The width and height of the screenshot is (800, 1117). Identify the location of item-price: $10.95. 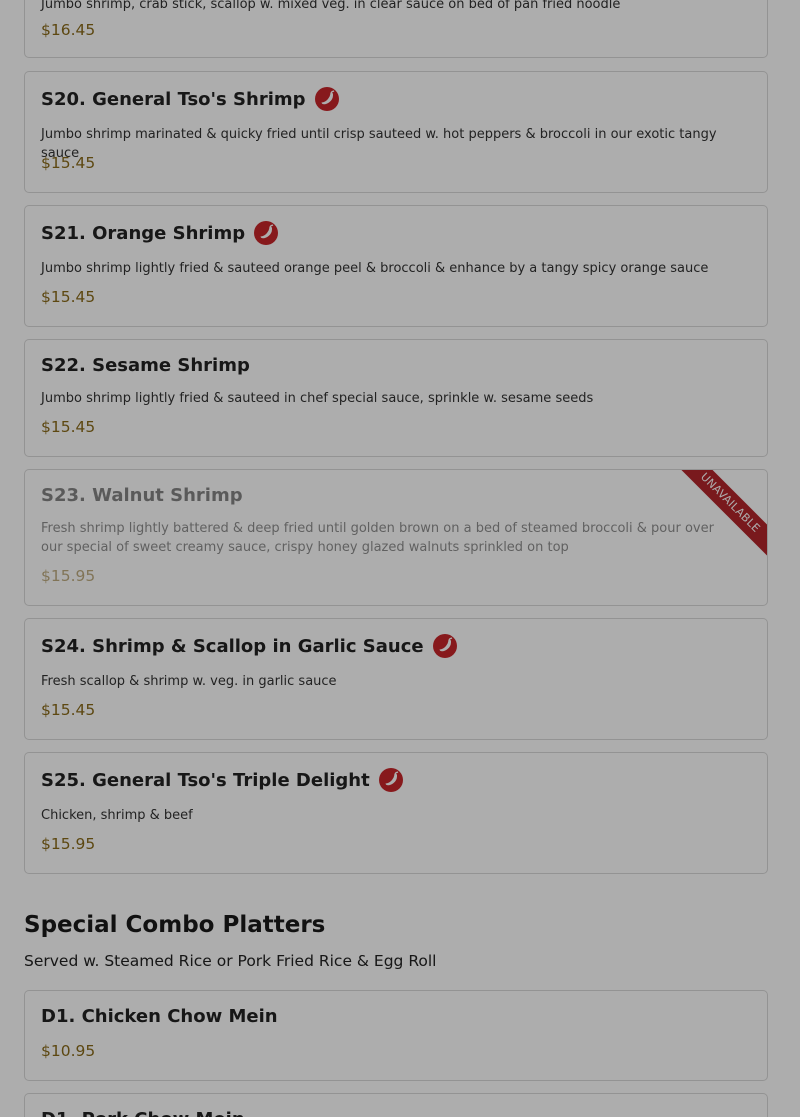
(68, 1051).